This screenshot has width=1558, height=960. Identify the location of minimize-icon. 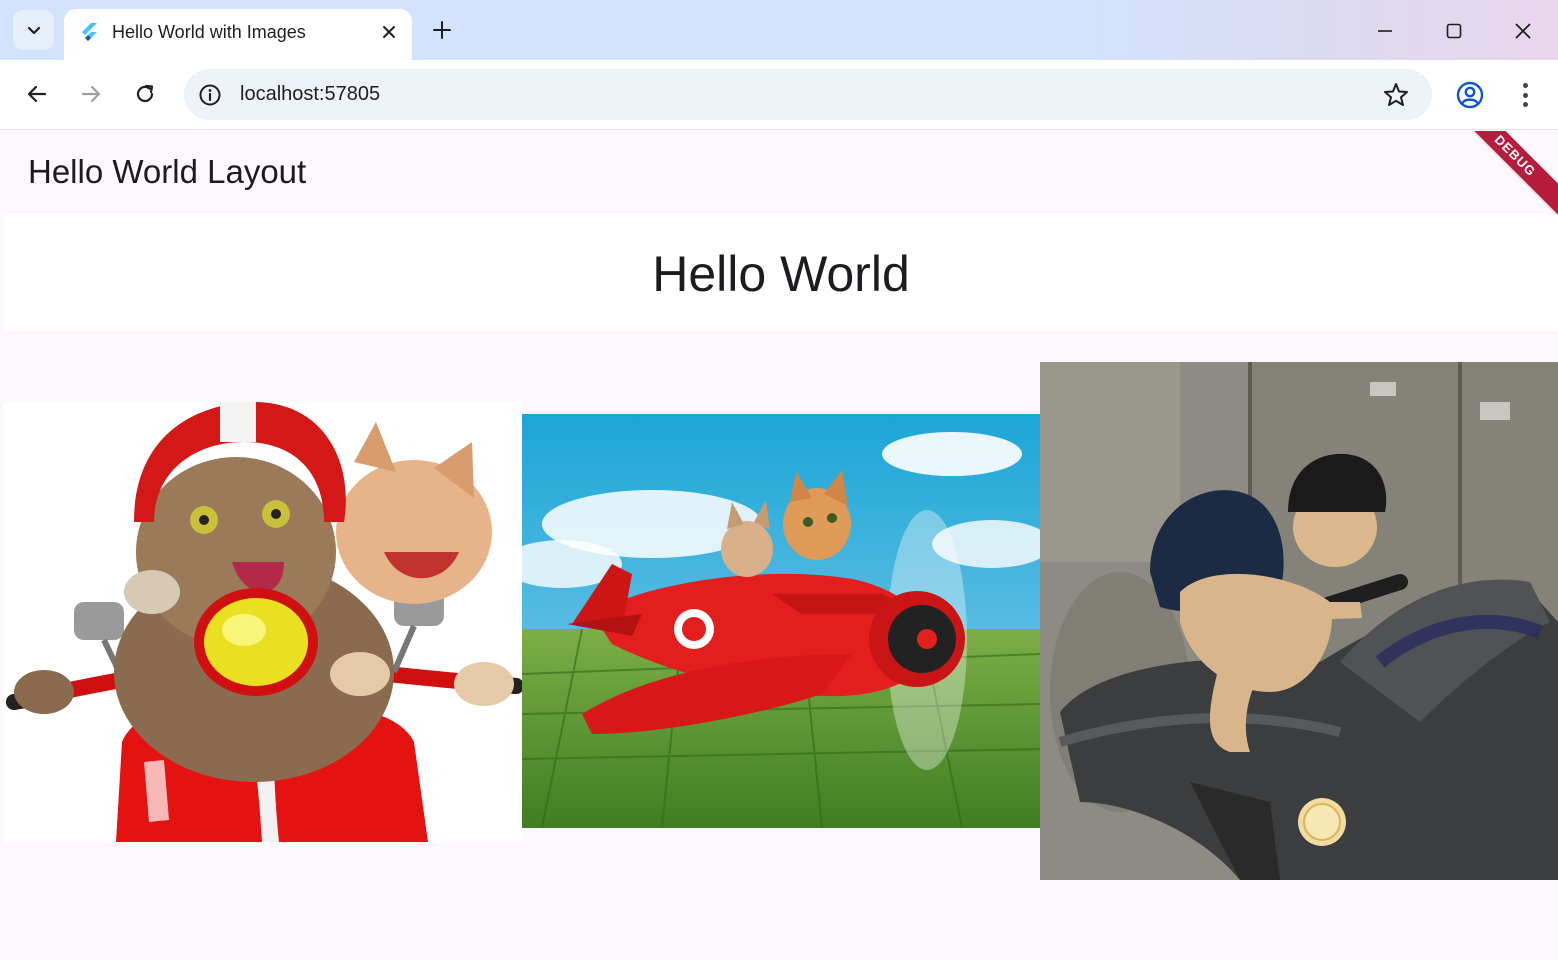
(1385, 31).